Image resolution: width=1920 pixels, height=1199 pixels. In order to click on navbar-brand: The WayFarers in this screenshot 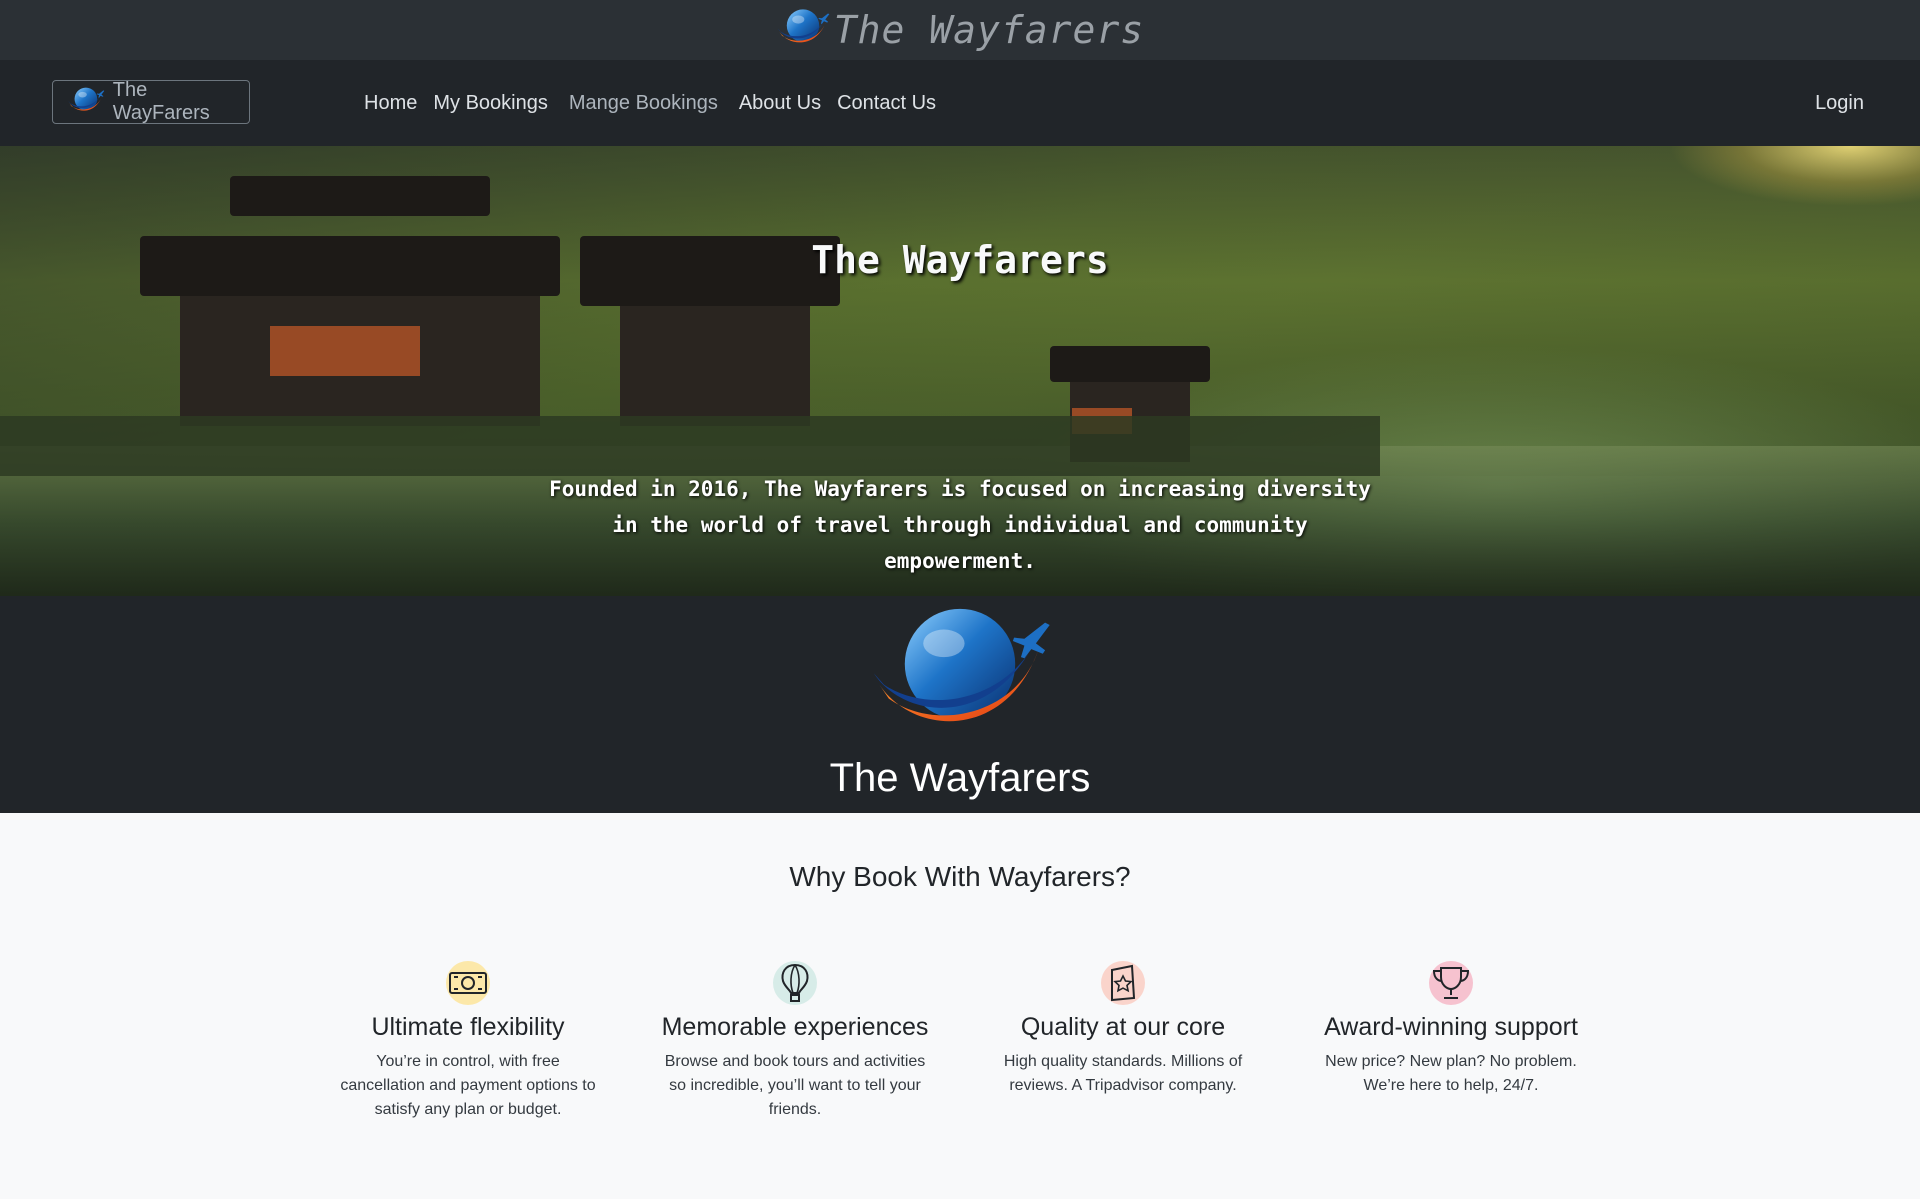, I will do `click(151, 101)`.